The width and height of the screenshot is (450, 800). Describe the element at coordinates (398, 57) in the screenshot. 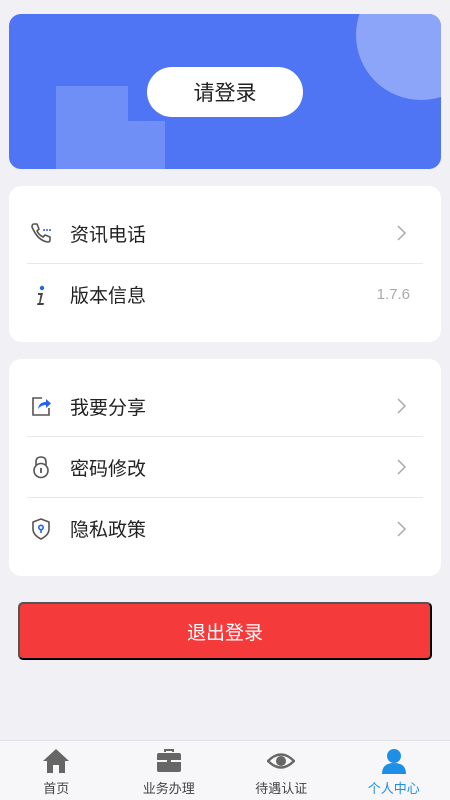

I see `banner-decor-circle` at that location.